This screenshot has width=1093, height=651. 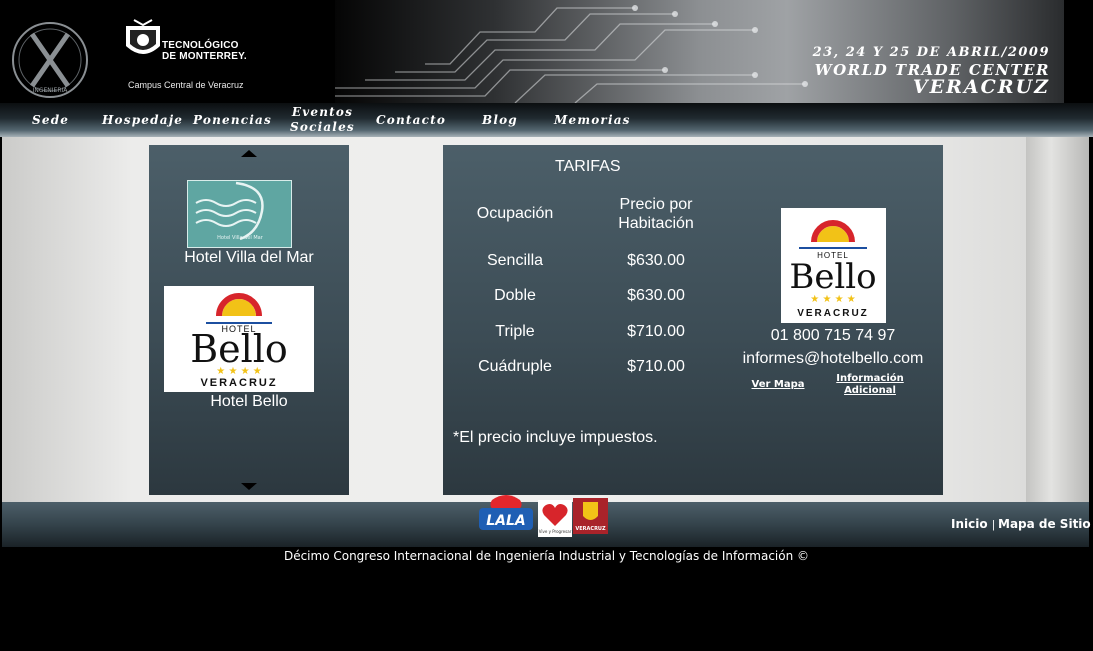 I want to click on hotel-bello-logo-graphic: HOTEL Bello ★ ★ ★ ★ VERACRUZ, so click(x=239, y=341).